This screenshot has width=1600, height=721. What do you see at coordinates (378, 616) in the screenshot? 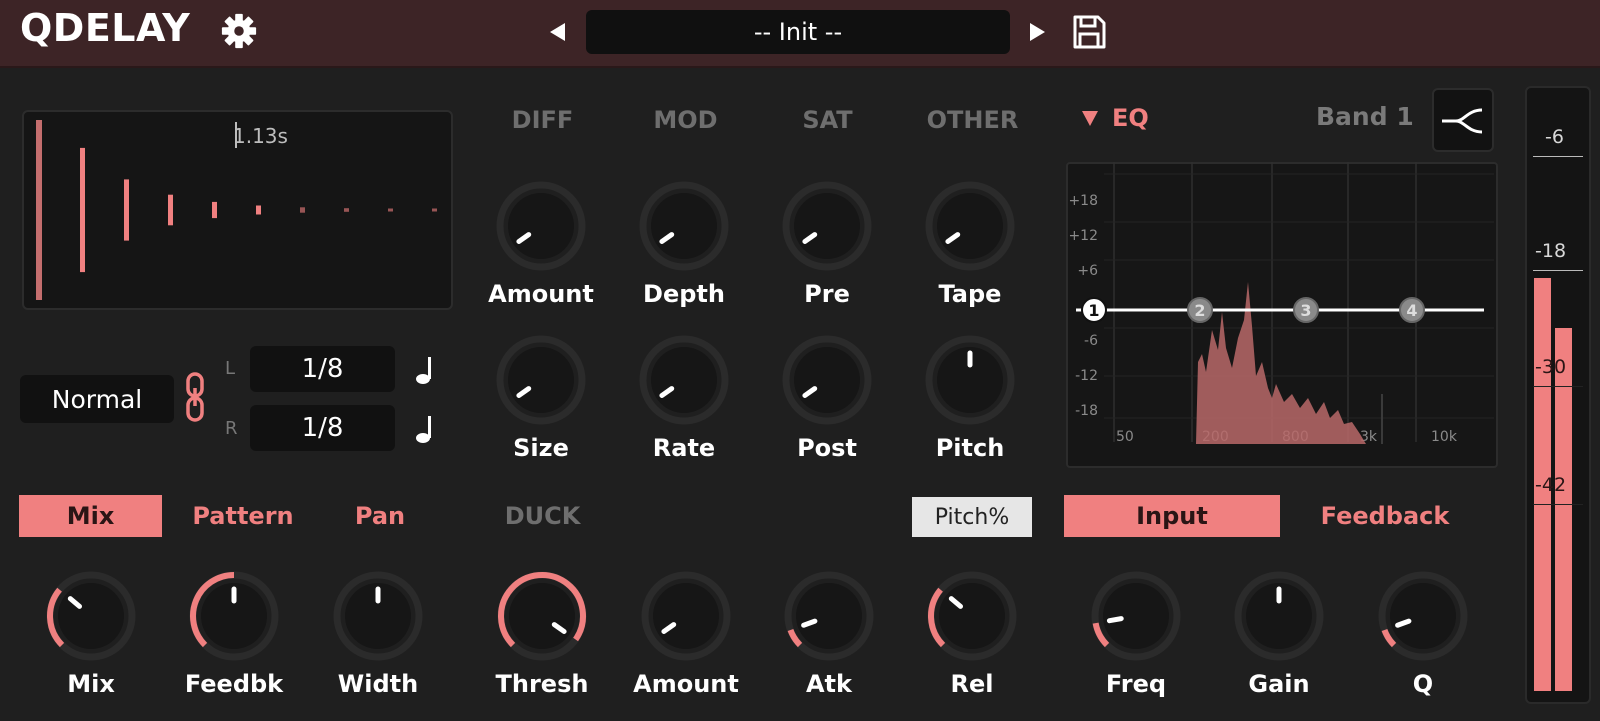
I see `width-knob` at bounding box center [378, 616].